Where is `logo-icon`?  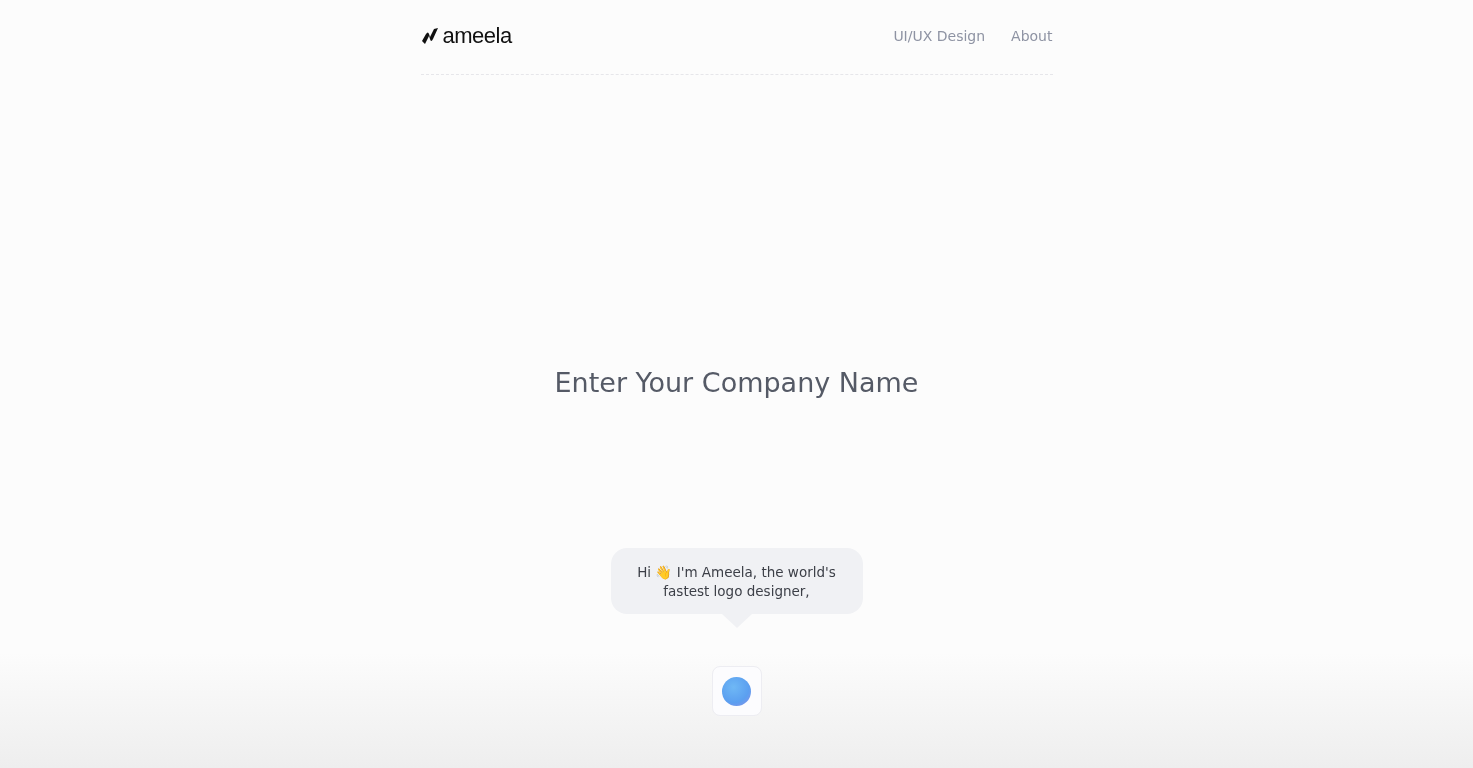 logo-icon is located at coordinates (429, 36).